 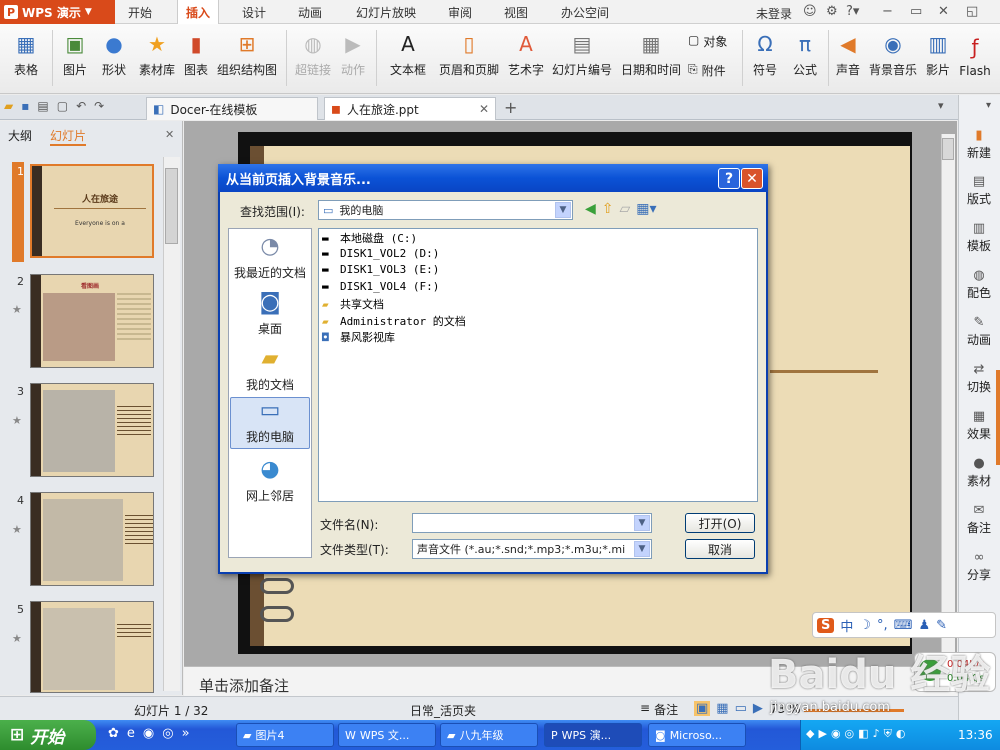 I want to click on menu-tab-office-space: 办公空间, so click(x=585, y=12).